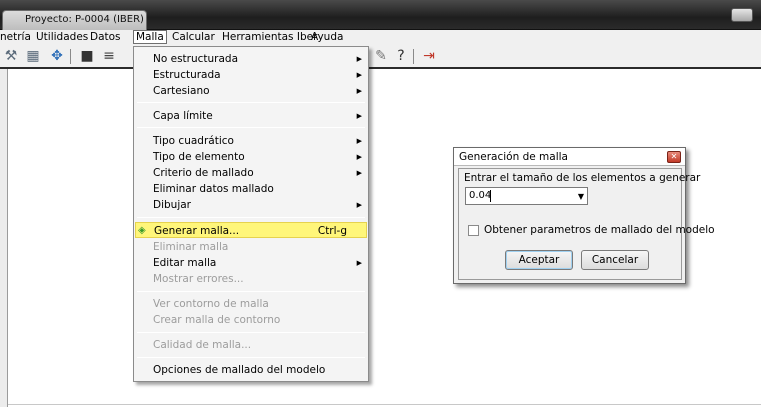 The height and width of the screenshot is (407, 761). What do you see at coordinates (183, 116) in the screenshot?
I see `menu-item-label: Capa límite` at bounding box center [183, 116].